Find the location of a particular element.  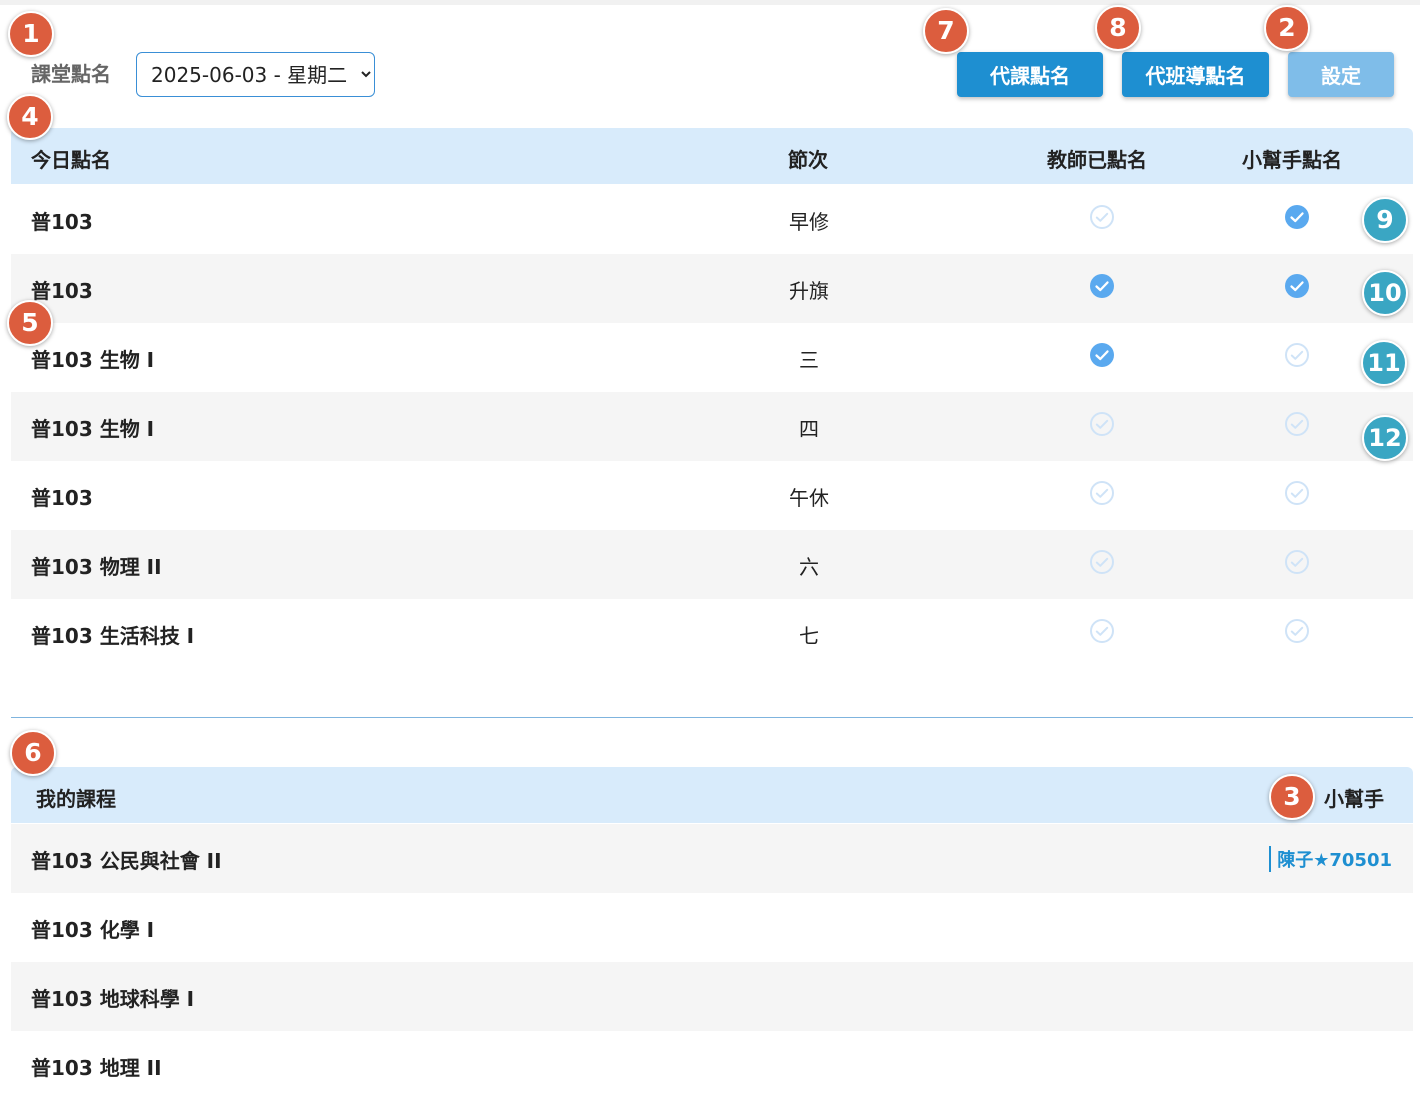

col-helper-done: 小幫手點名 is located at coordinates (1292, 160).